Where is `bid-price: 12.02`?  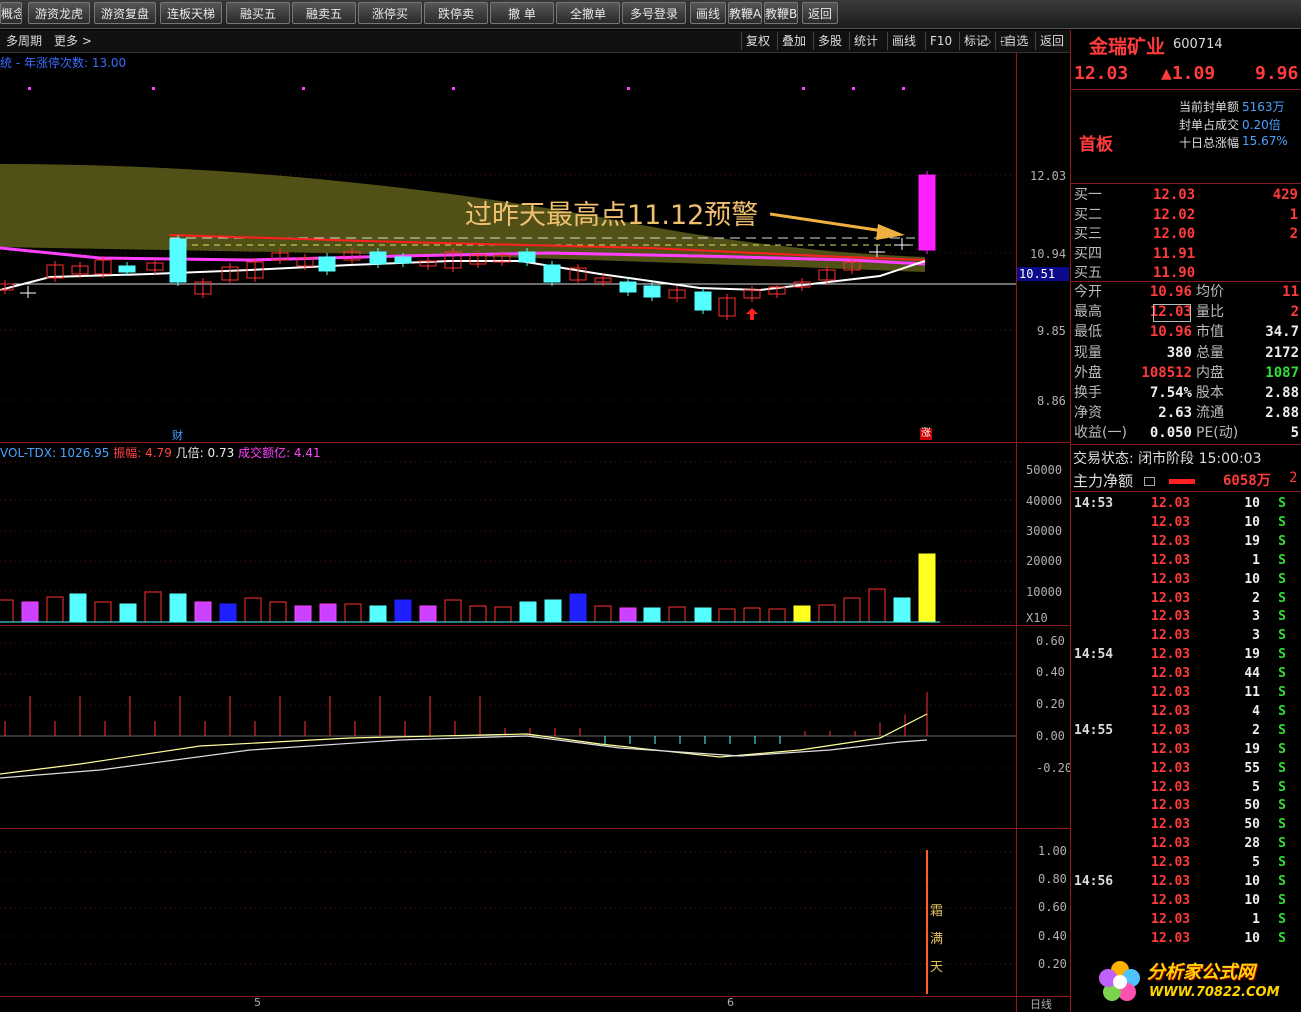 bid-price: 12.02 is located at coordinates (1174, 214).